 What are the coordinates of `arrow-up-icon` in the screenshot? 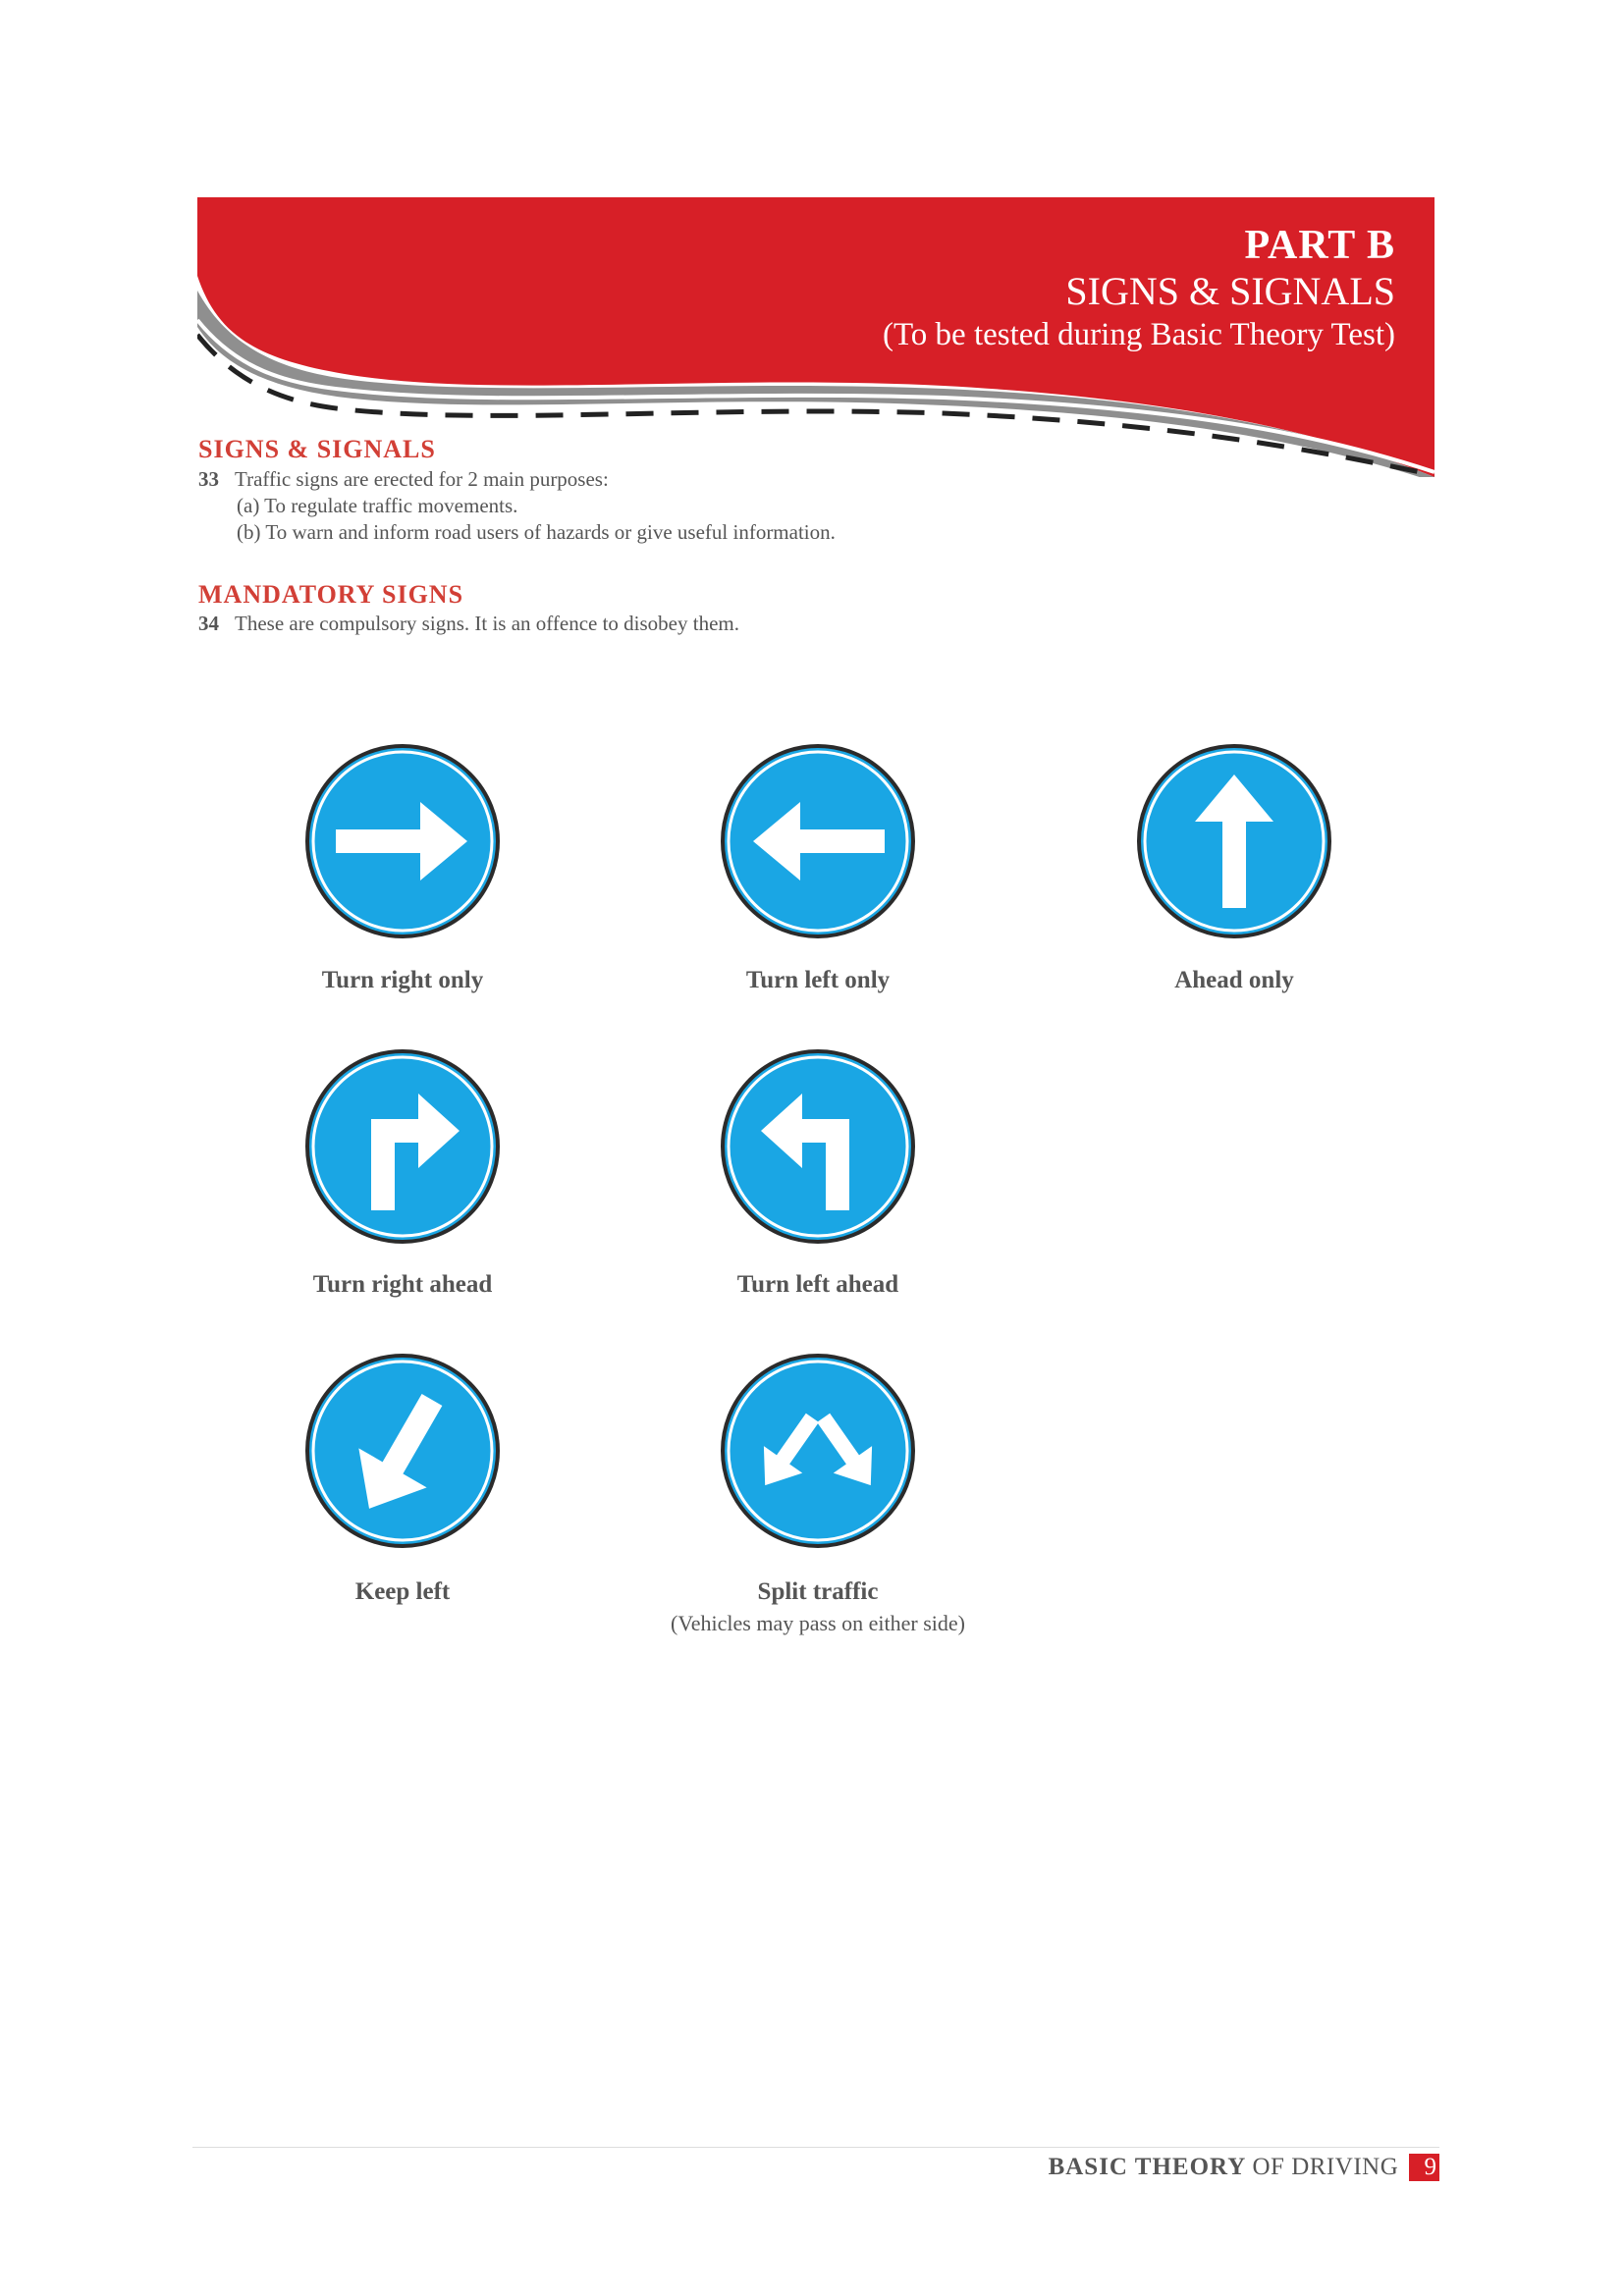 It's located at (1234, 841).